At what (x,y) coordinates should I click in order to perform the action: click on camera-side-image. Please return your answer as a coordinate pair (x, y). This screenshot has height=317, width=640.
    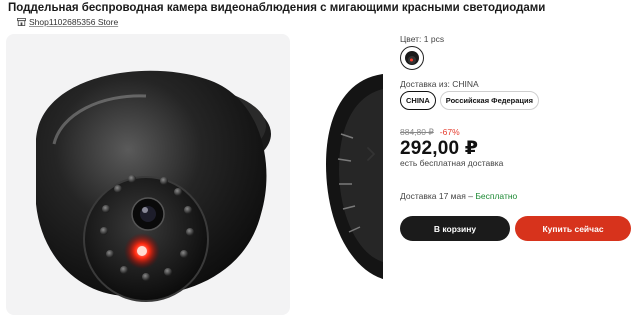
    Looking at the image, I should click on (354, 176).